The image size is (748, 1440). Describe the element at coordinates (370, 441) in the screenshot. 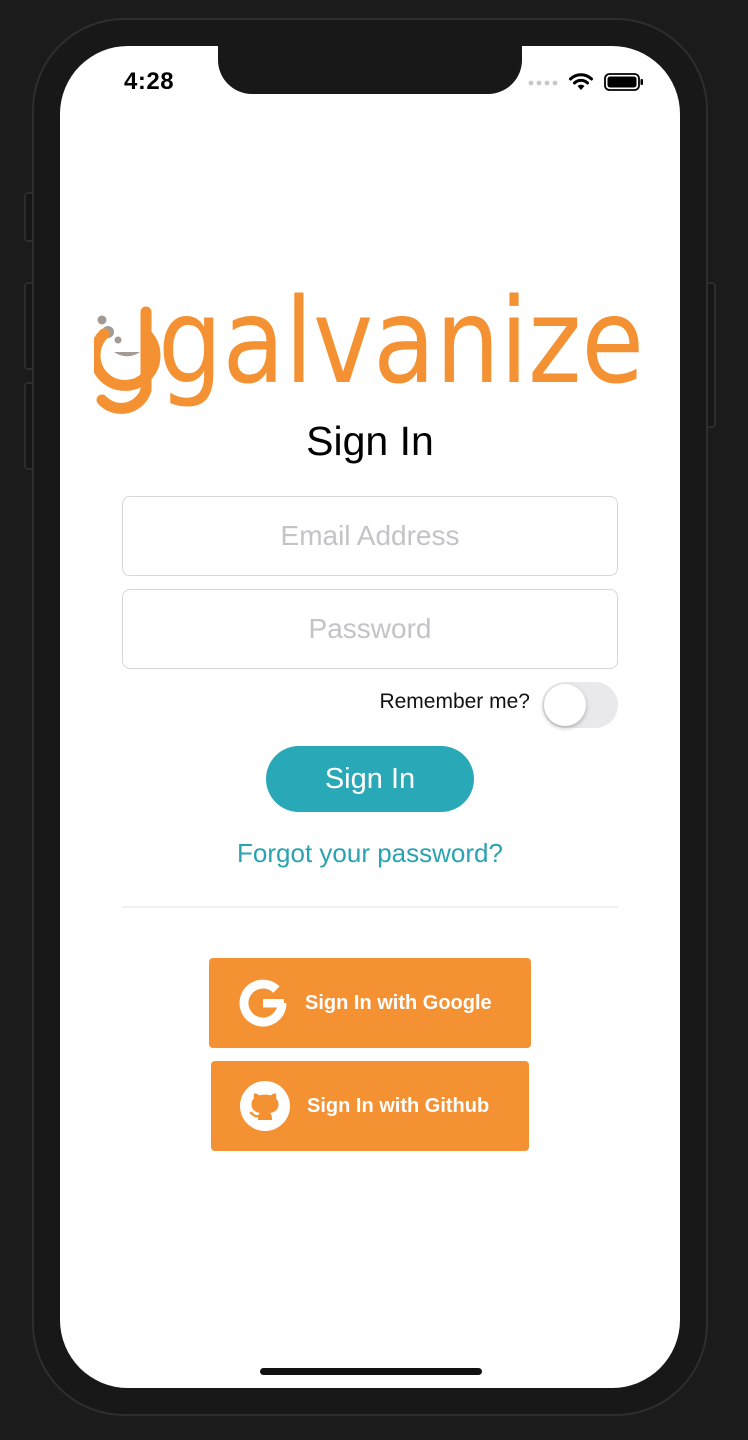

I see `page-title: Sign In` at that location.